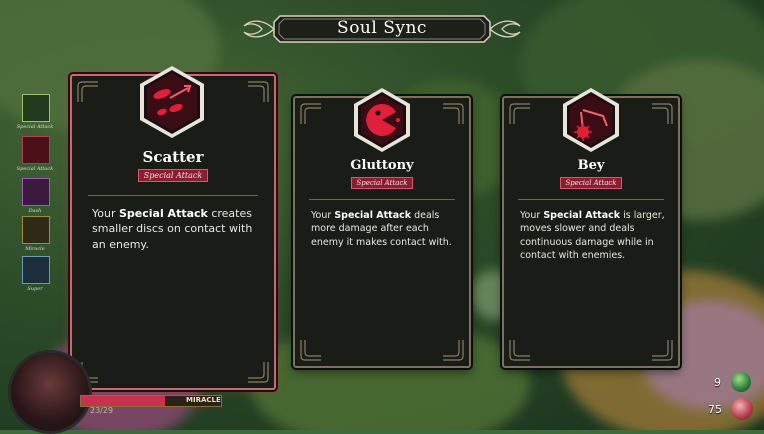 The height and width of the screenshot is (434, 764). What do you see at coordinates (36, 150) in the screenshot?
I see `special-attack-disc-icon` at bounding box center [36, 150].